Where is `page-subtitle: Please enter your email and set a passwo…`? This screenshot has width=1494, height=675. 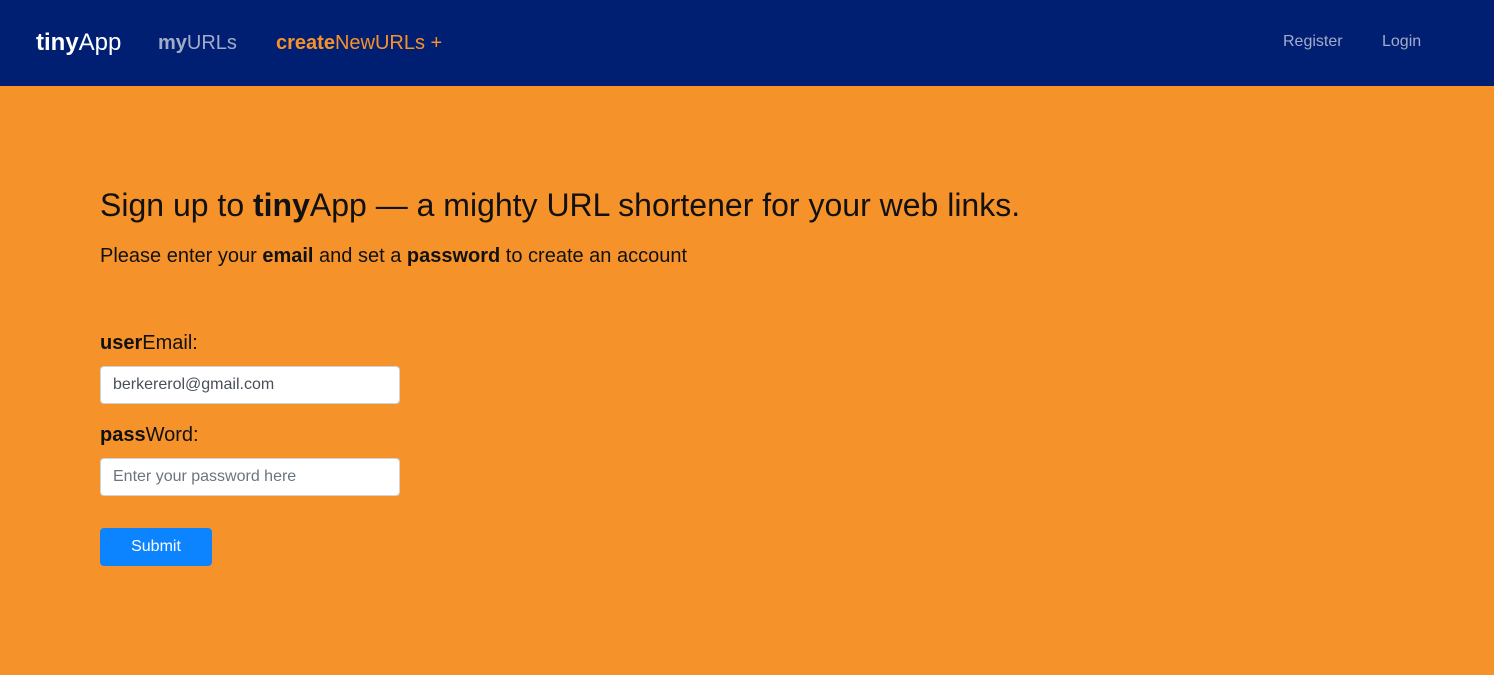 page-subtitle: Please enter your email and set a passwo… is located at coordinates (393, 256).